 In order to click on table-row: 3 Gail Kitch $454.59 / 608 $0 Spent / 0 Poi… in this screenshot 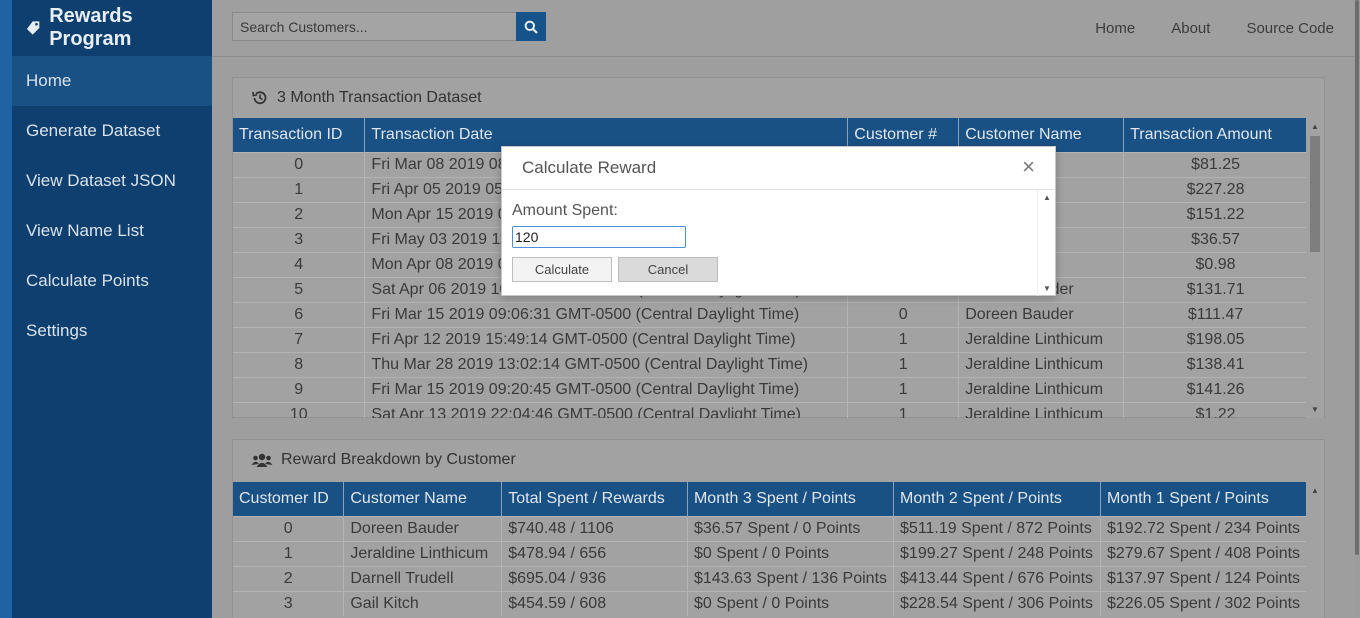, I will do `click(770, 603)`.